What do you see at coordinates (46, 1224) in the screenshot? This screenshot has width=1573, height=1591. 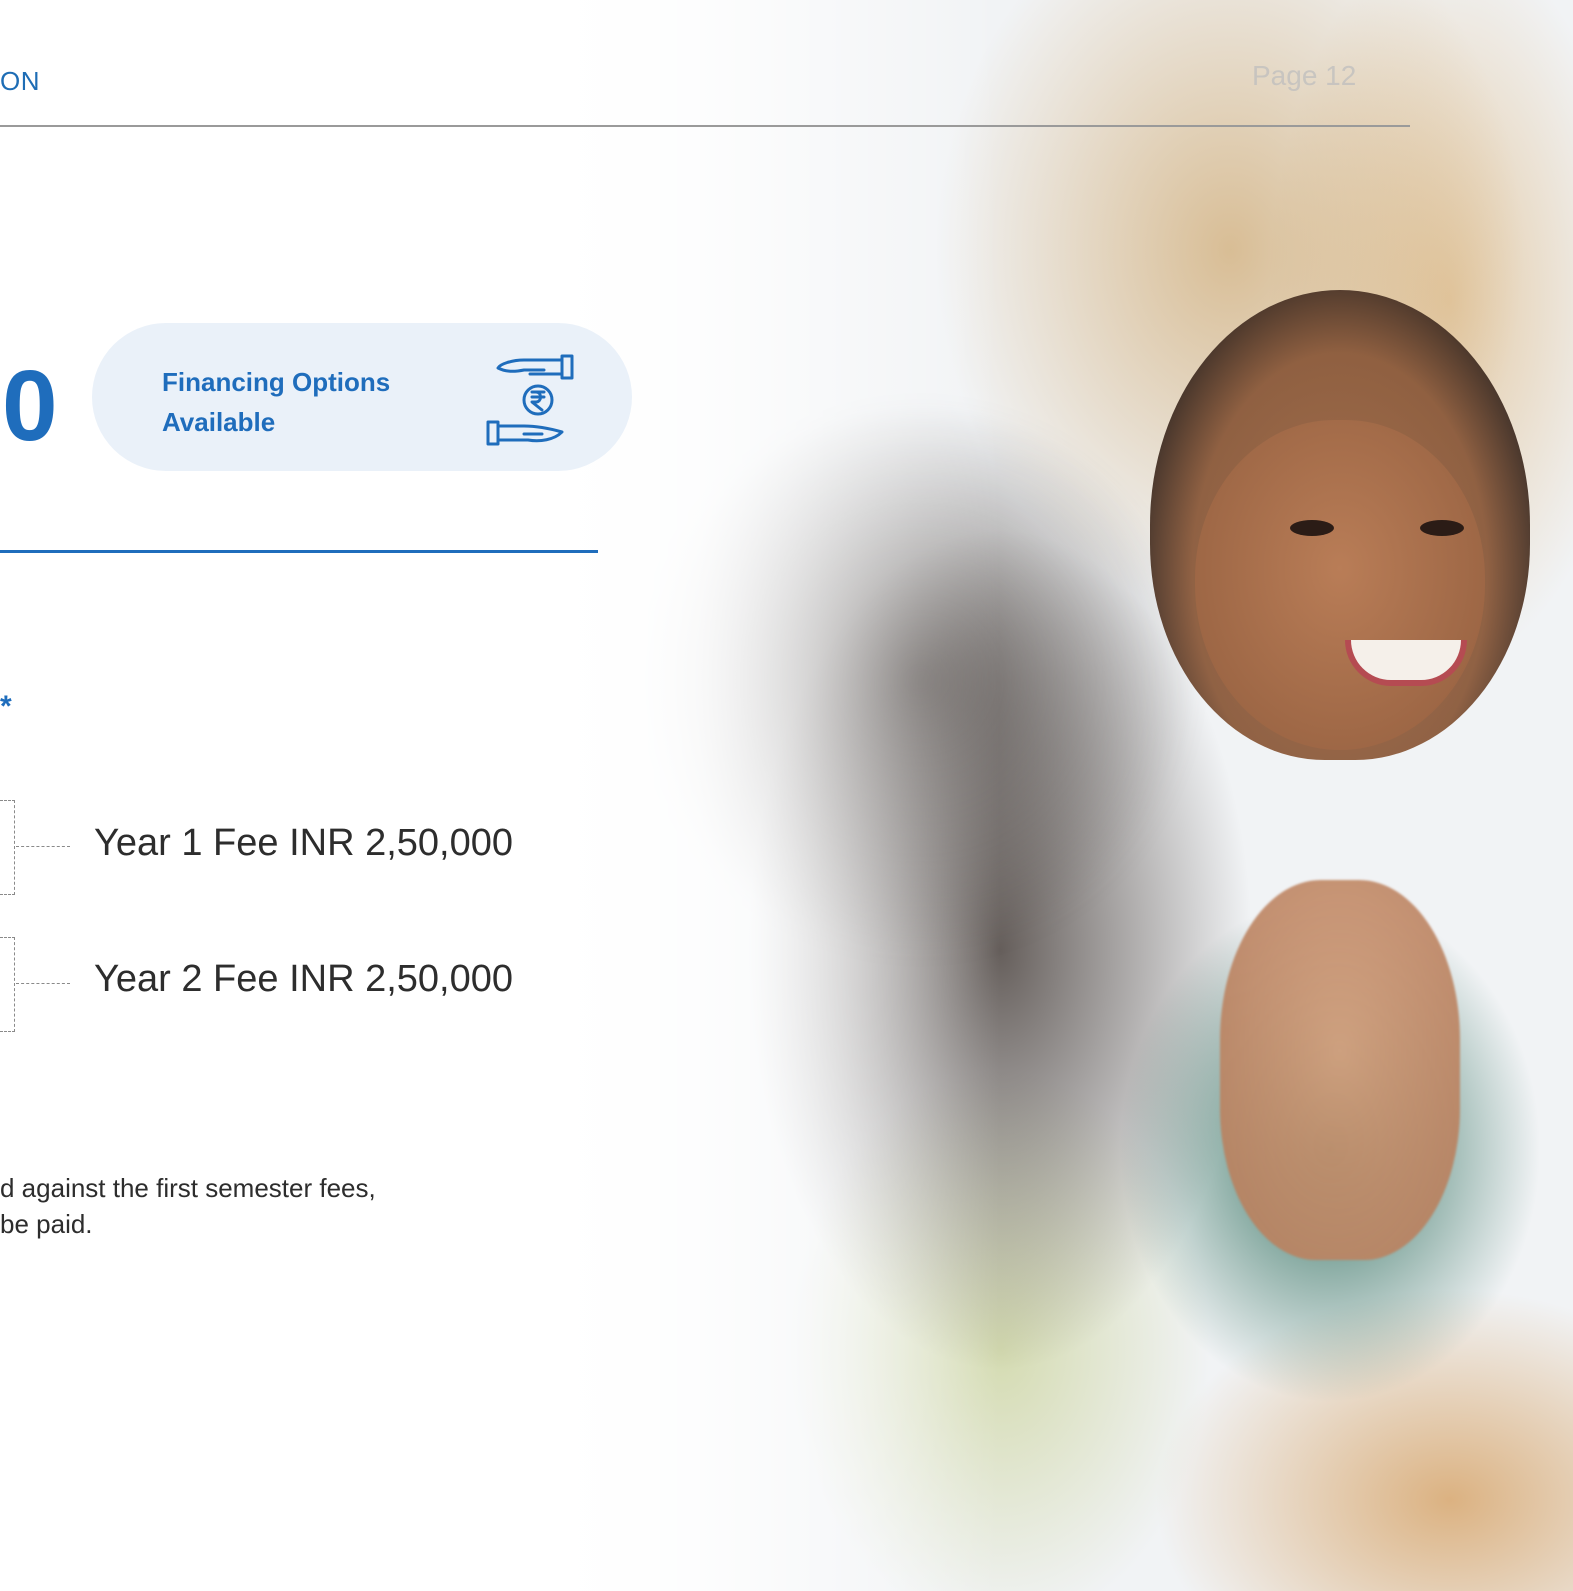 I see `fee-note-line-2: be paid.` at bounding box center [46, 1224].